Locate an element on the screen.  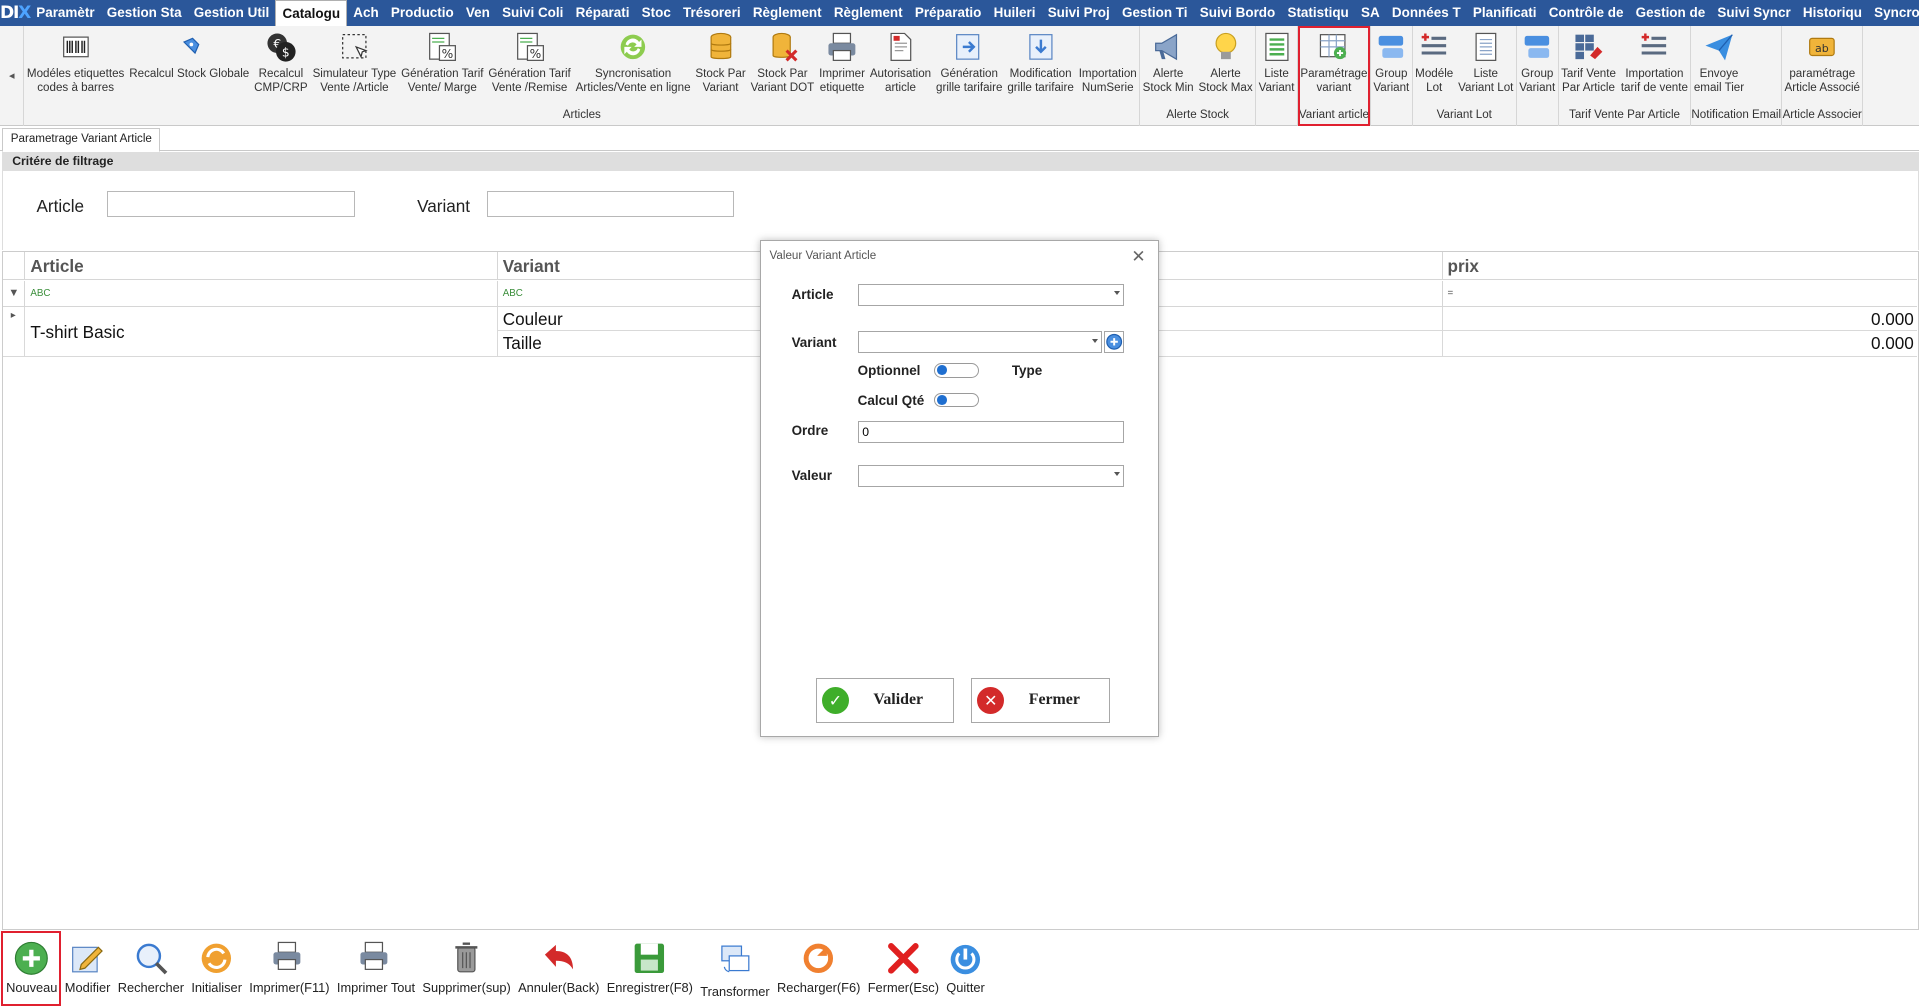
add-variant-button is located at coordinates (1114, 342).